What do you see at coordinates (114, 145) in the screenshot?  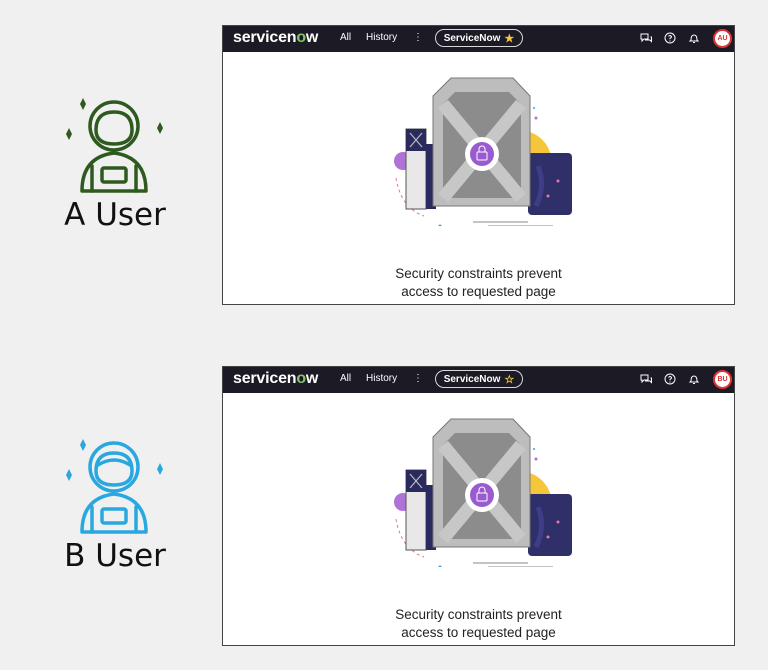 I see `astronaut-male-icon` at bounding box center [114, 145].